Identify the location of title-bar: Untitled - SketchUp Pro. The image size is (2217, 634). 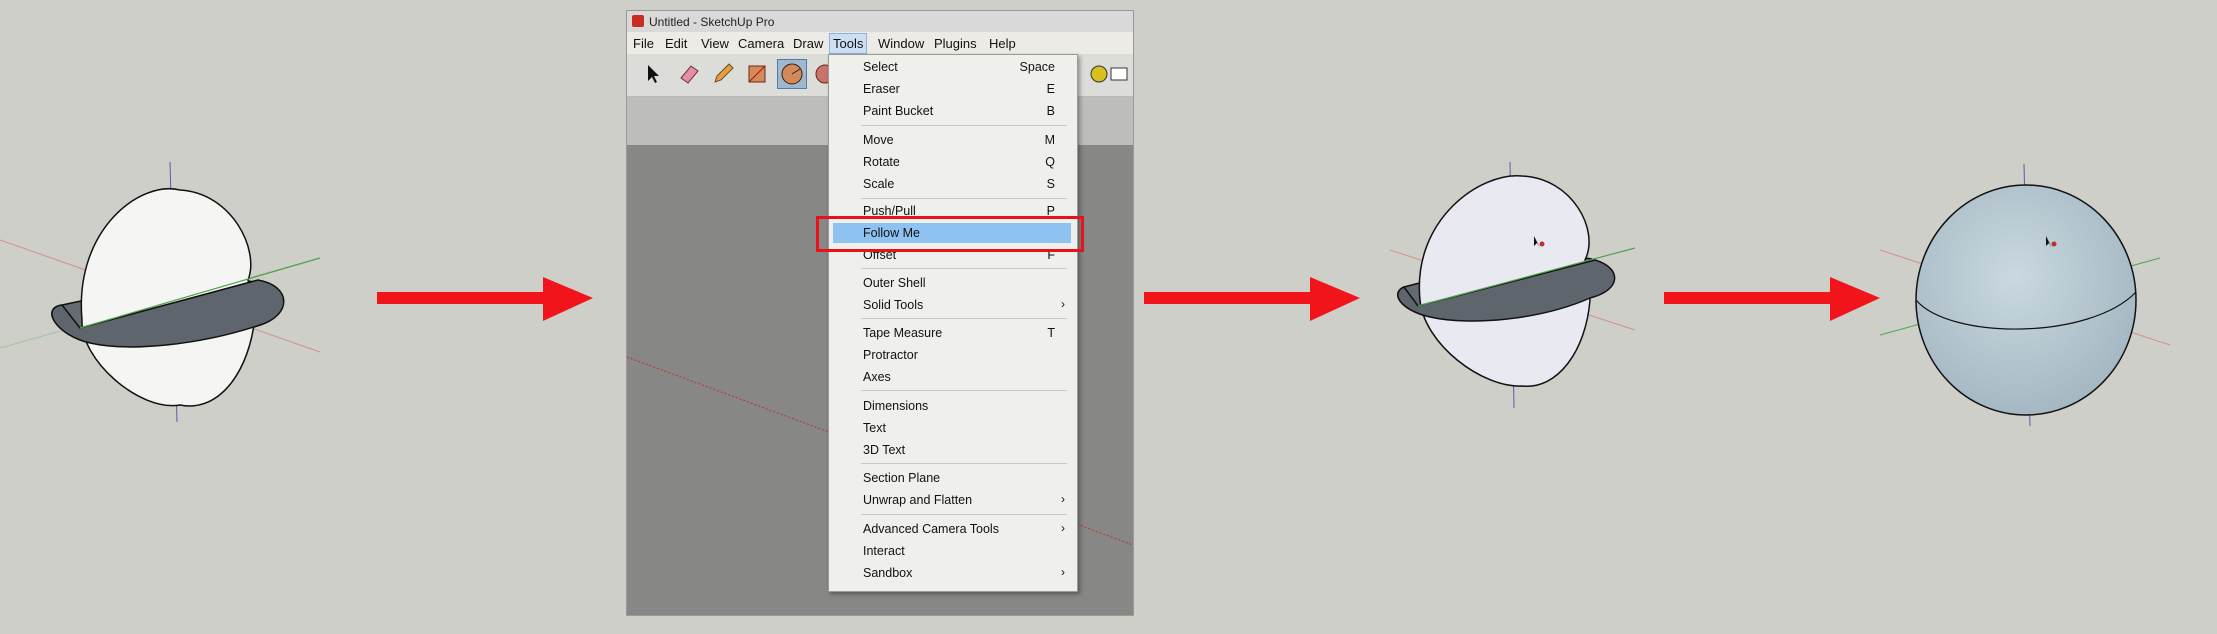
(880, 21).